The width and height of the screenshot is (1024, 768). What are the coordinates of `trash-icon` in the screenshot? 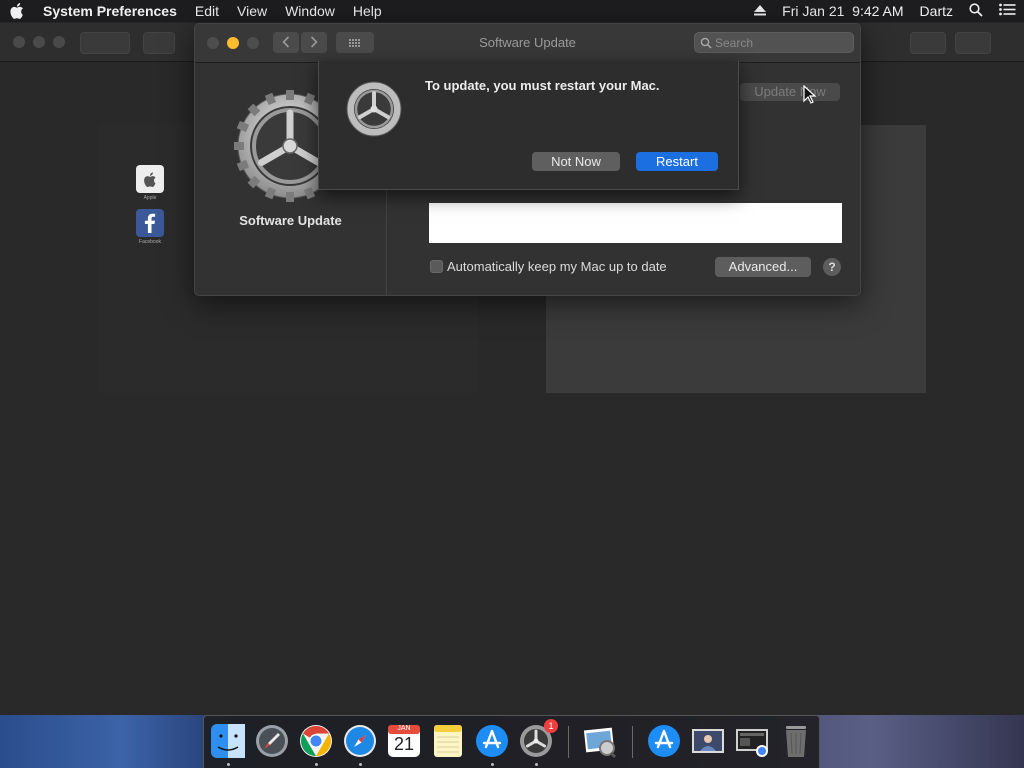 It's located at (796, 741).